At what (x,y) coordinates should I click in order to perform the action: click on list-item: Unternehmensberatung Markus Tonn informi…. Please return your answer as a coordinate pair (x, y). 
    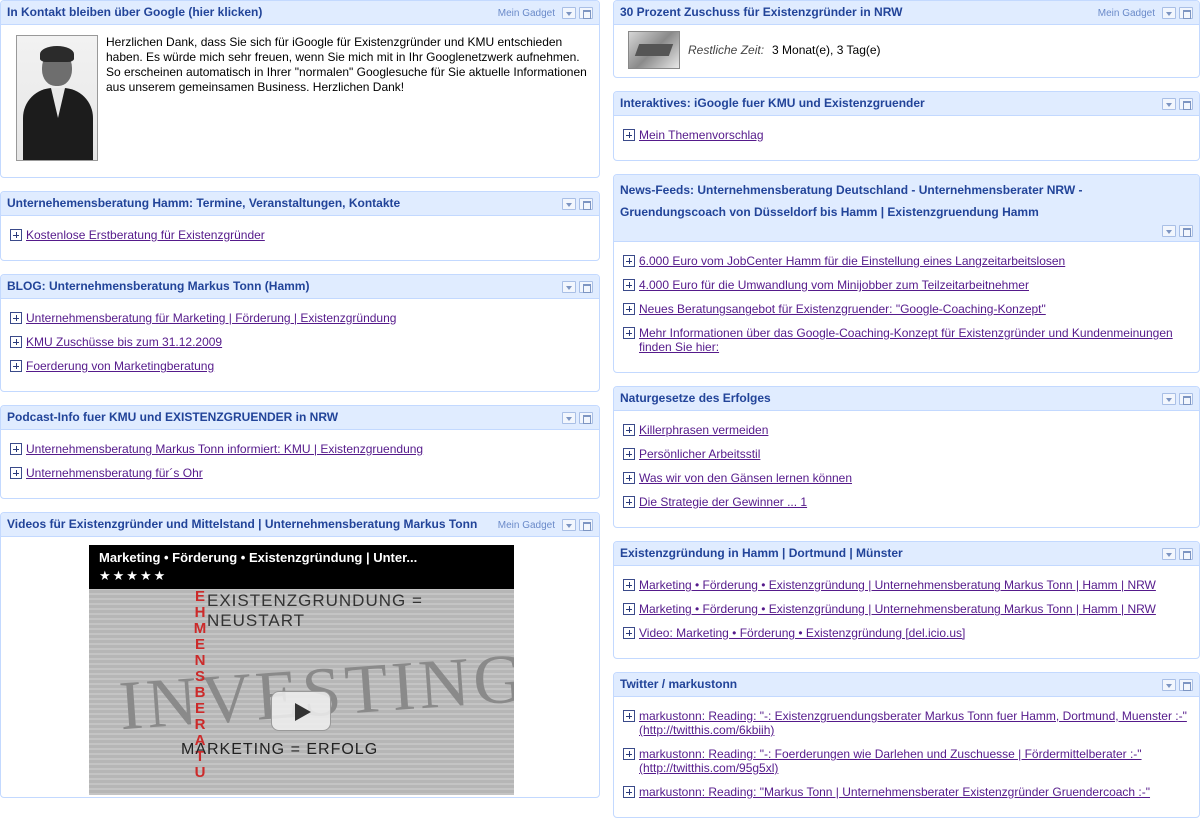
    Looking at the image, I should click on (299, 449).